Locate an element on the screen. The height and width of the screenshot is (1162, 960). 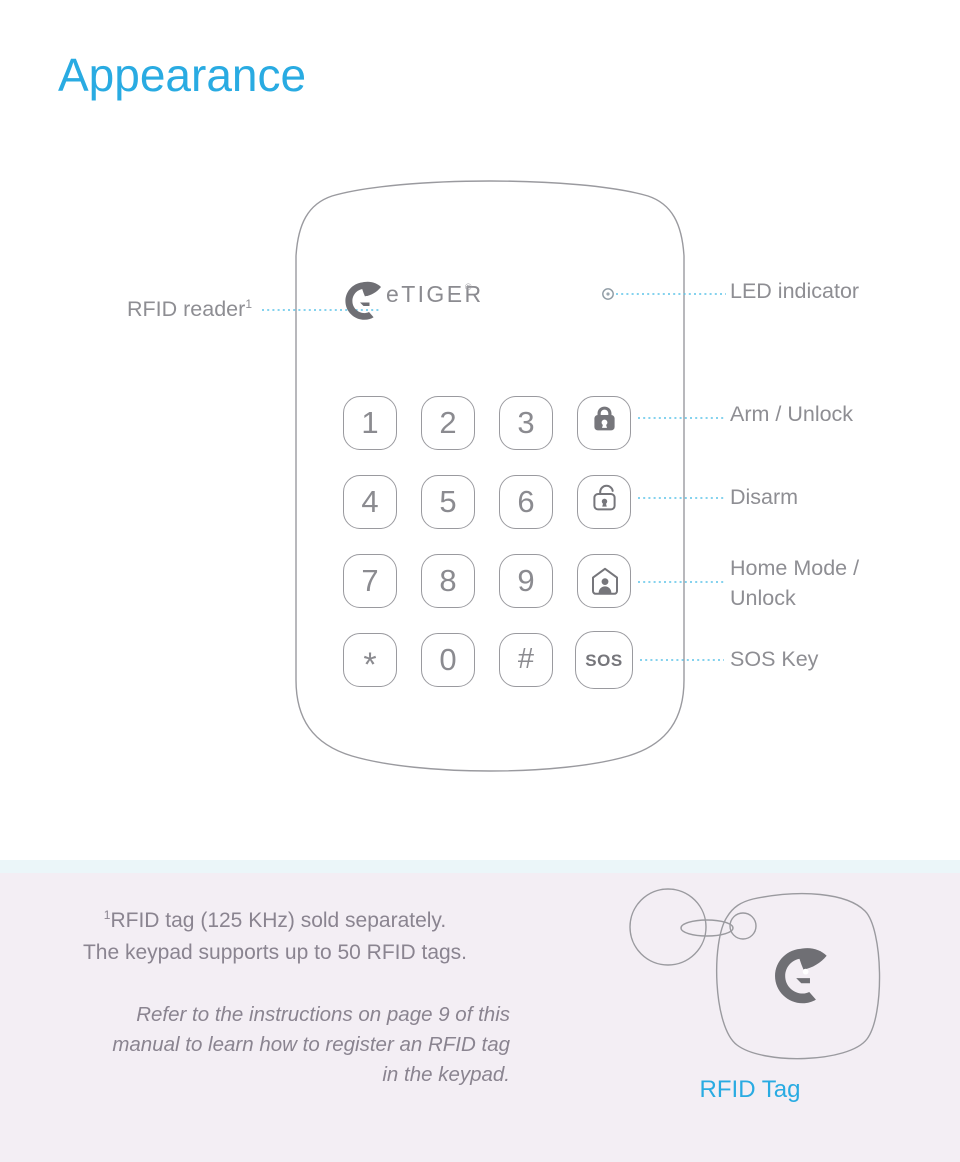
key-hash: # is located at coordinates (526, 660).